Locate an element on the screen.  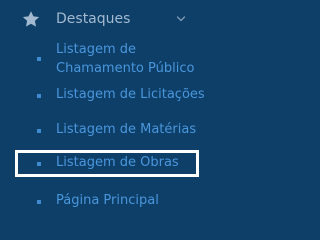
submenu-item-label: Página Principal is located at coordinates (107, 200).